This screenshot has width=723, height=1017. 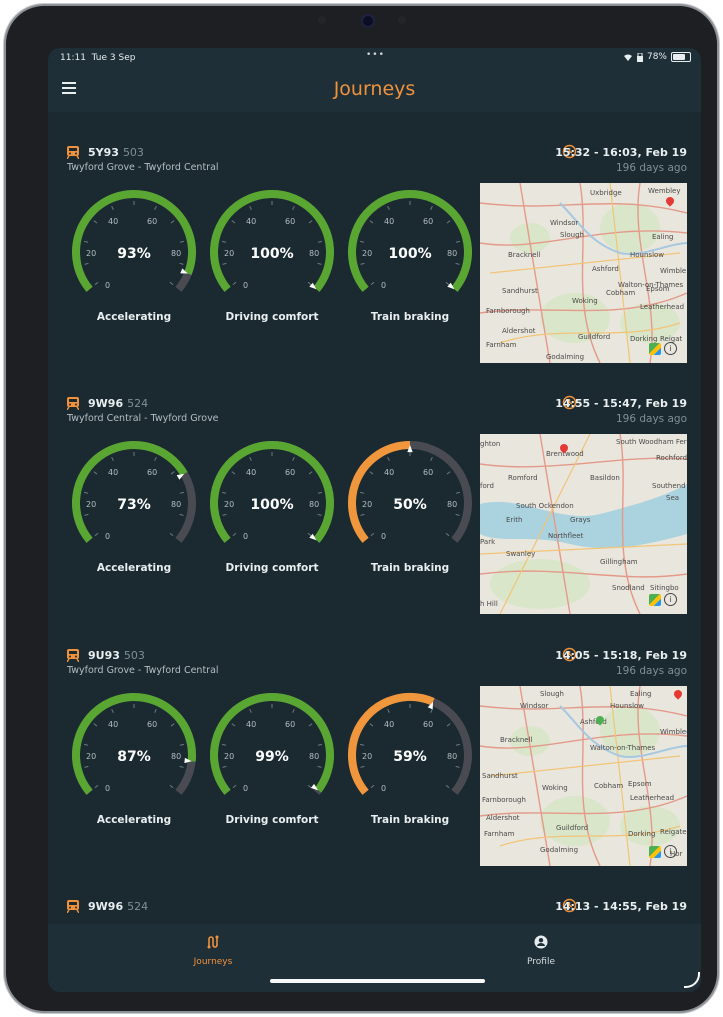 I want to click on map-place-label: Godalming, so click(x=565, y=357).